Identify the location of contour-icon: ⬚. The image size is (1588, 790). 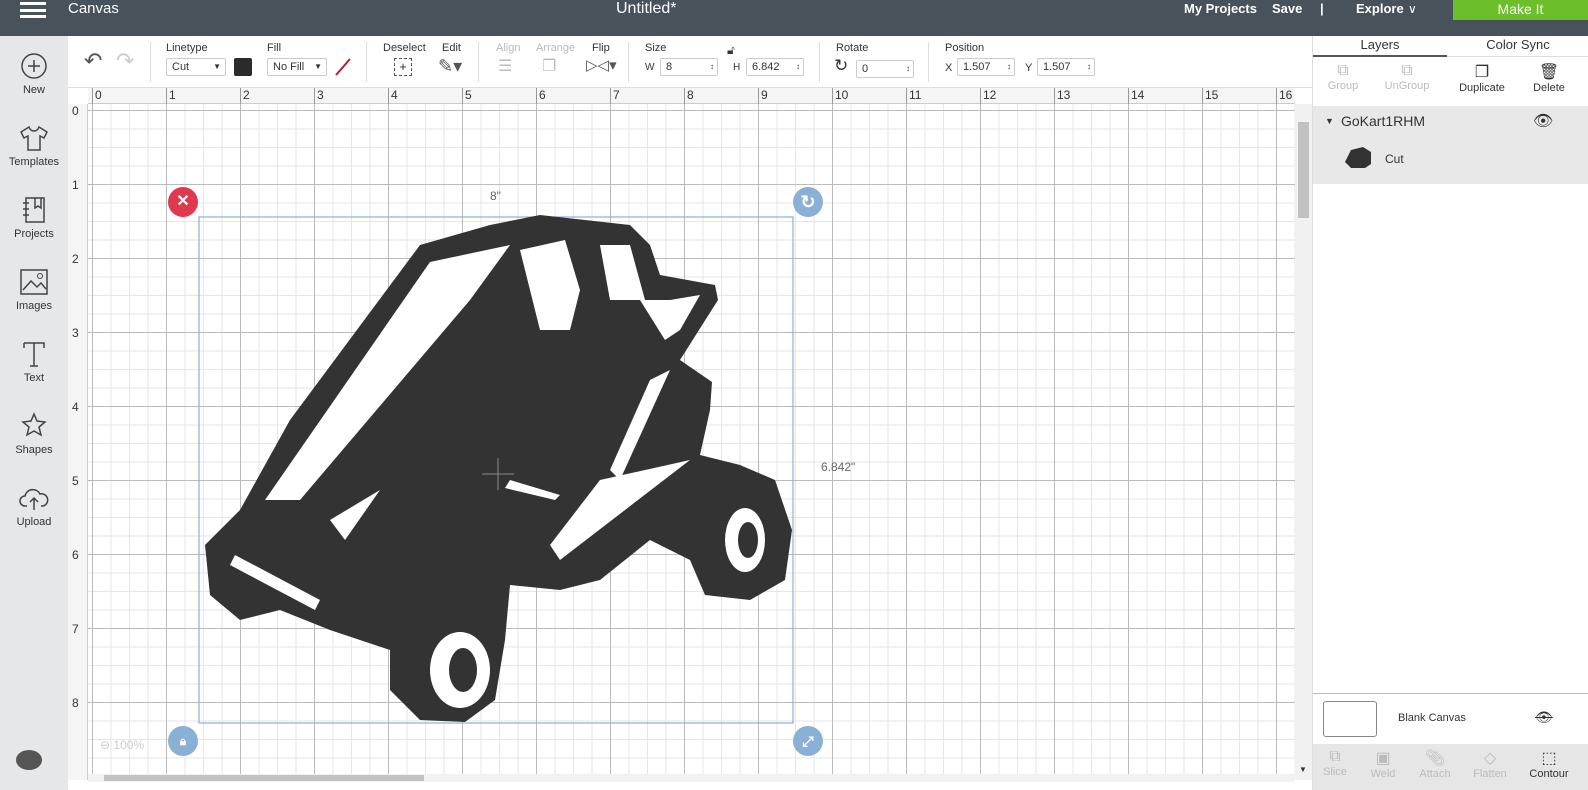
(1549, 758).